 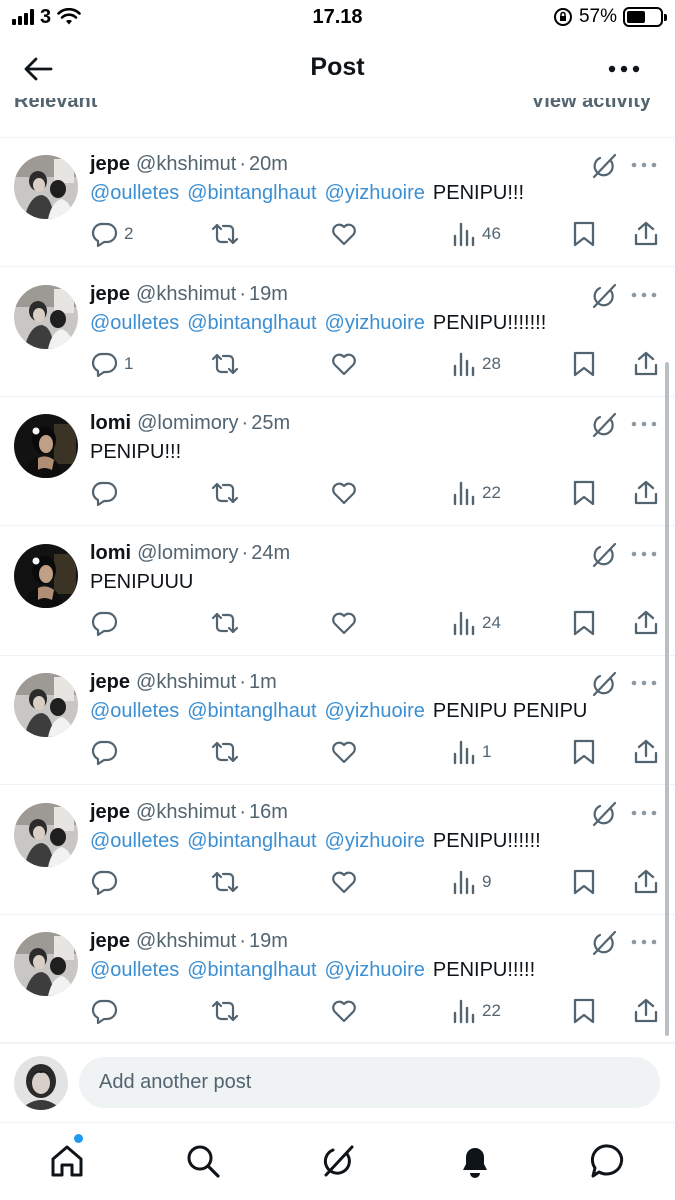 I want to click on tab-messages, so click(x=608, y=1161).